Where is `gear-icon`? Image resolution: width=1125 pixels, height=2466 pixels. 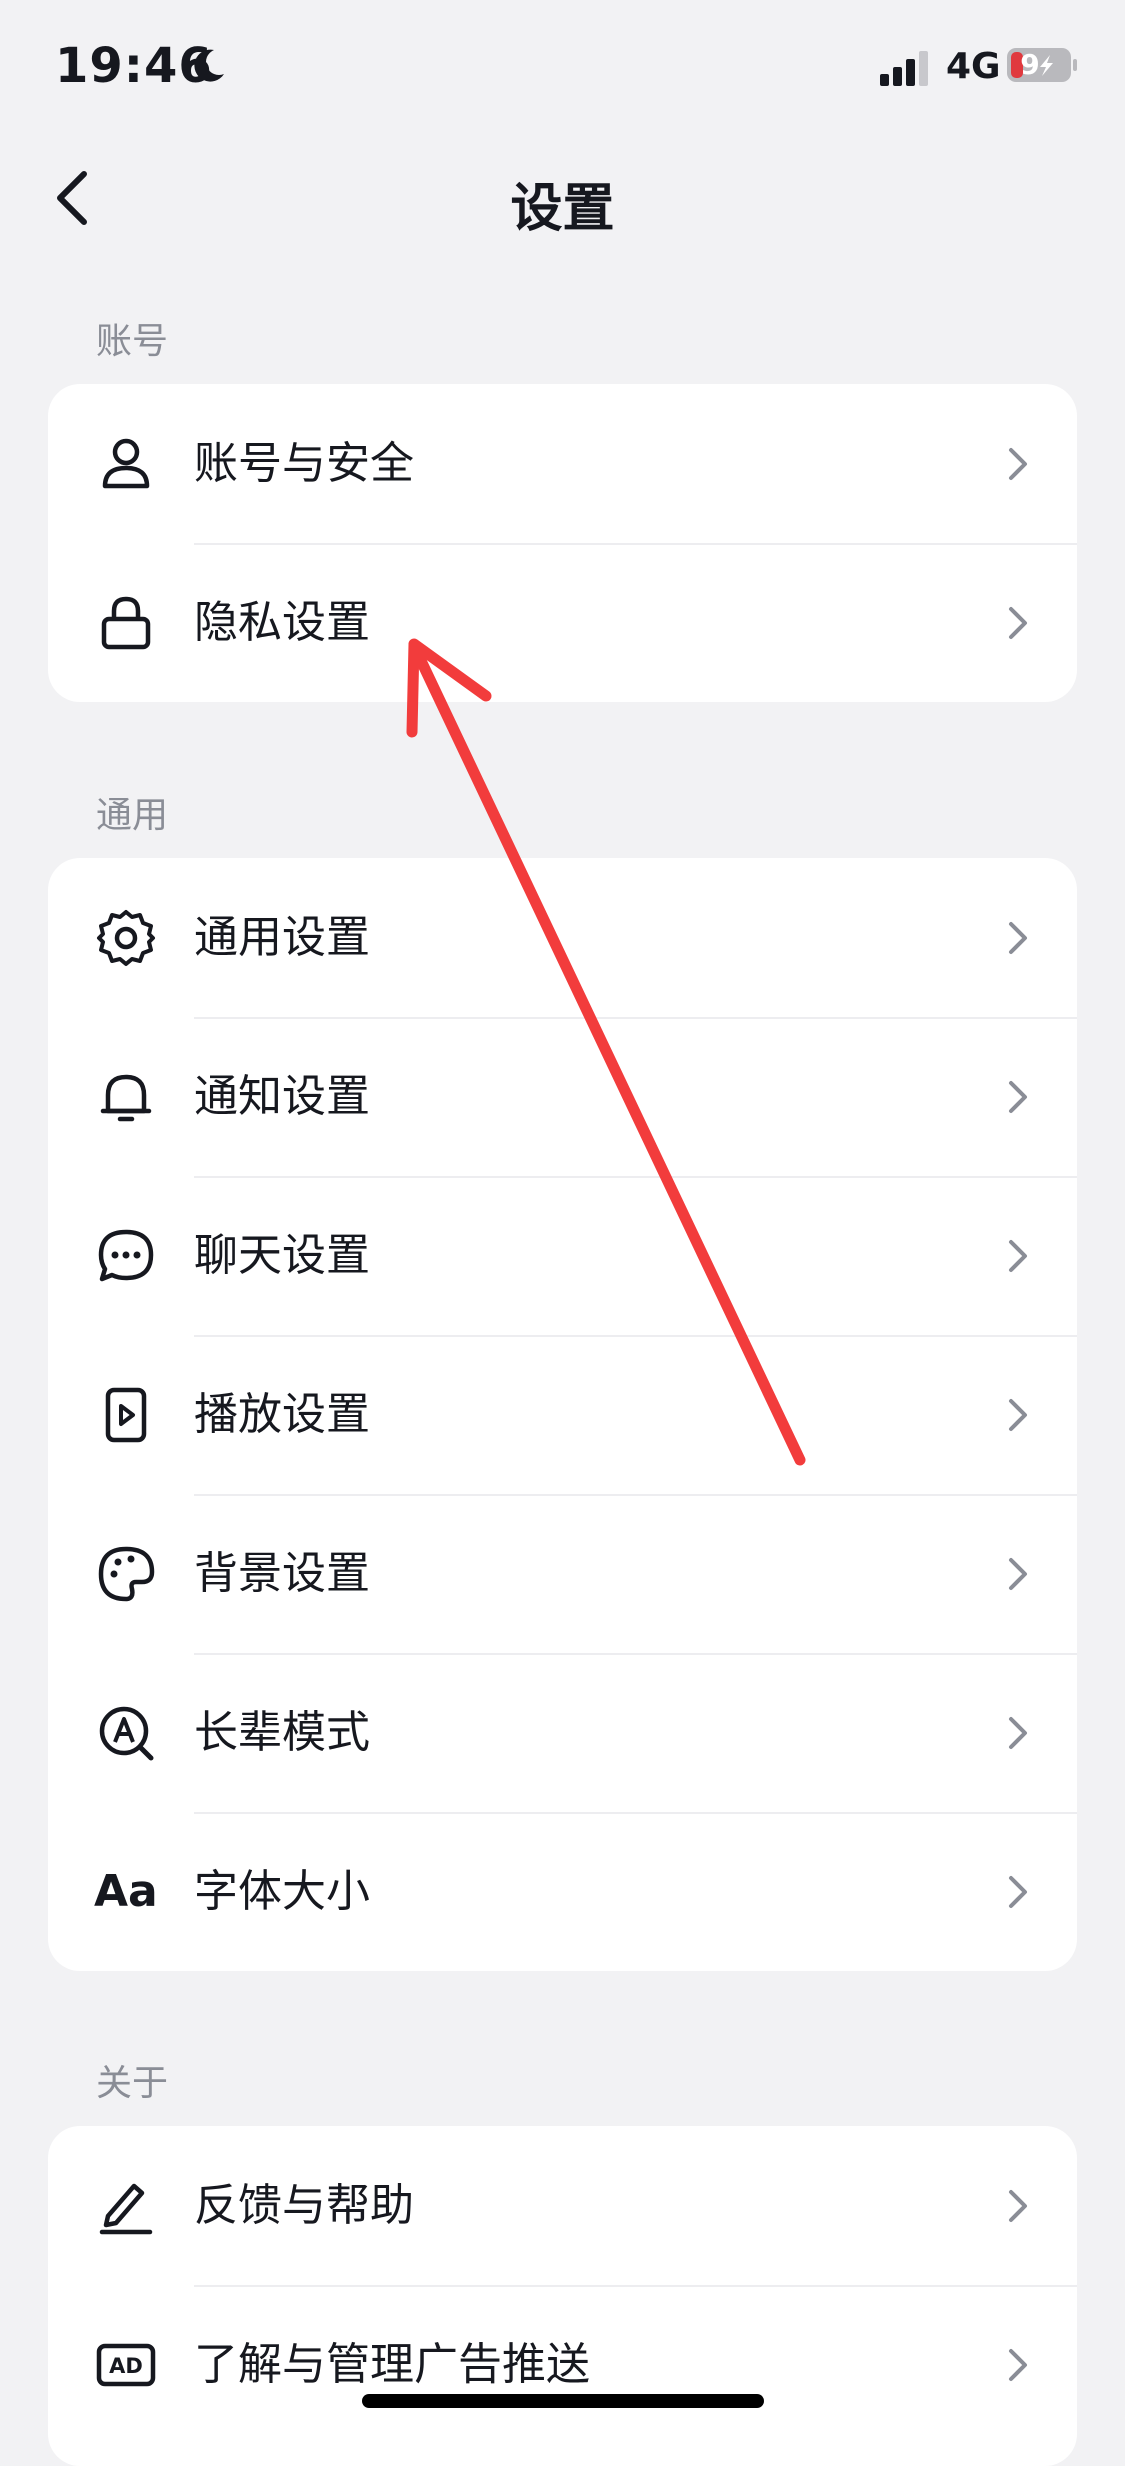
gear-icon is located at coordinates (126, 938).